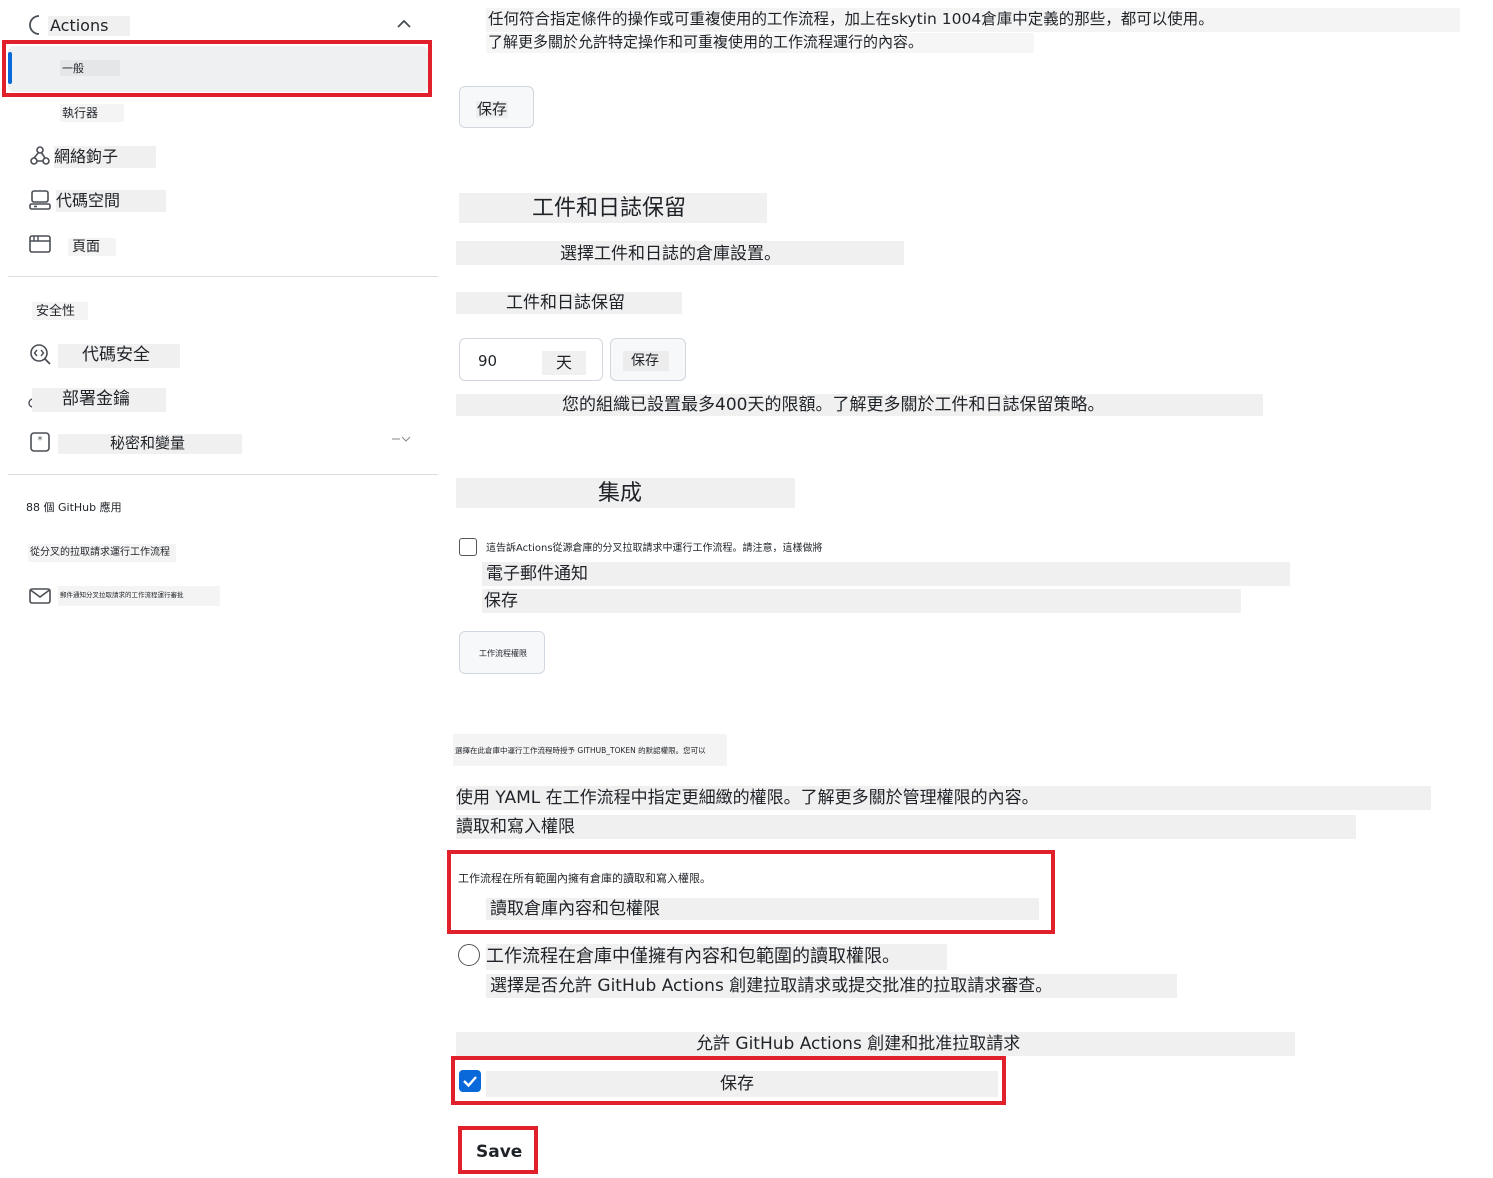 This screenshot has height=1178, width=1493. What do you see at coordinates (217, 68) in the screenshot?
I see `highlight-box-general` at bounding box center [217, 68].